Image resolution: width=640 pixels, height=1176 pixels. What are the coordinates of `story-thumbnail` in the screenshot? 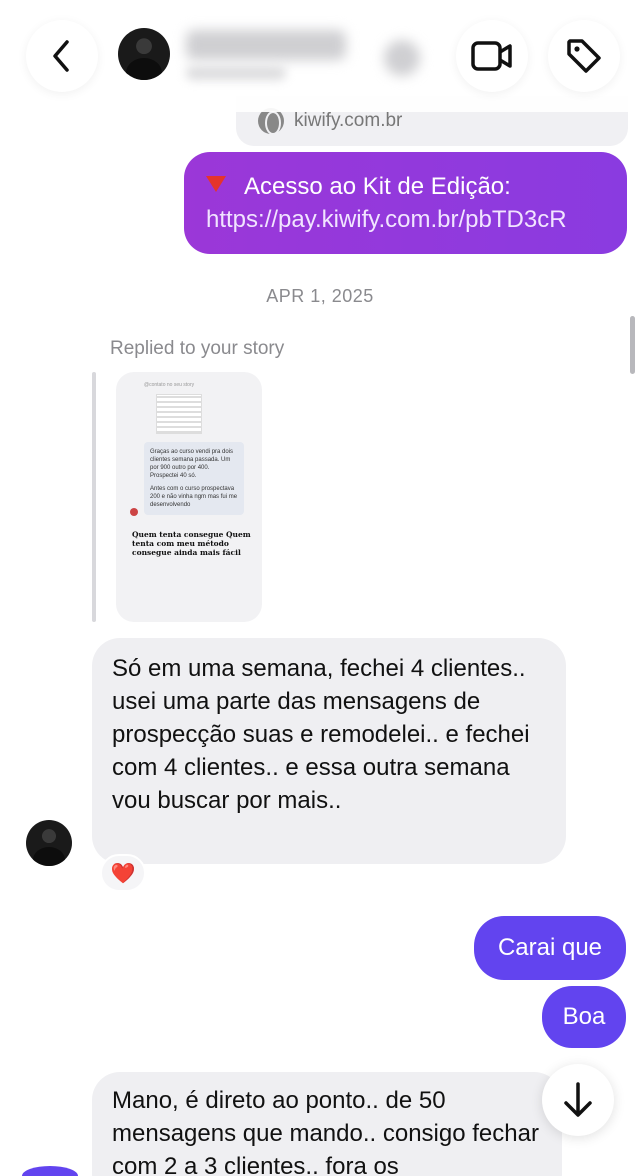 It's located at (179, 414).